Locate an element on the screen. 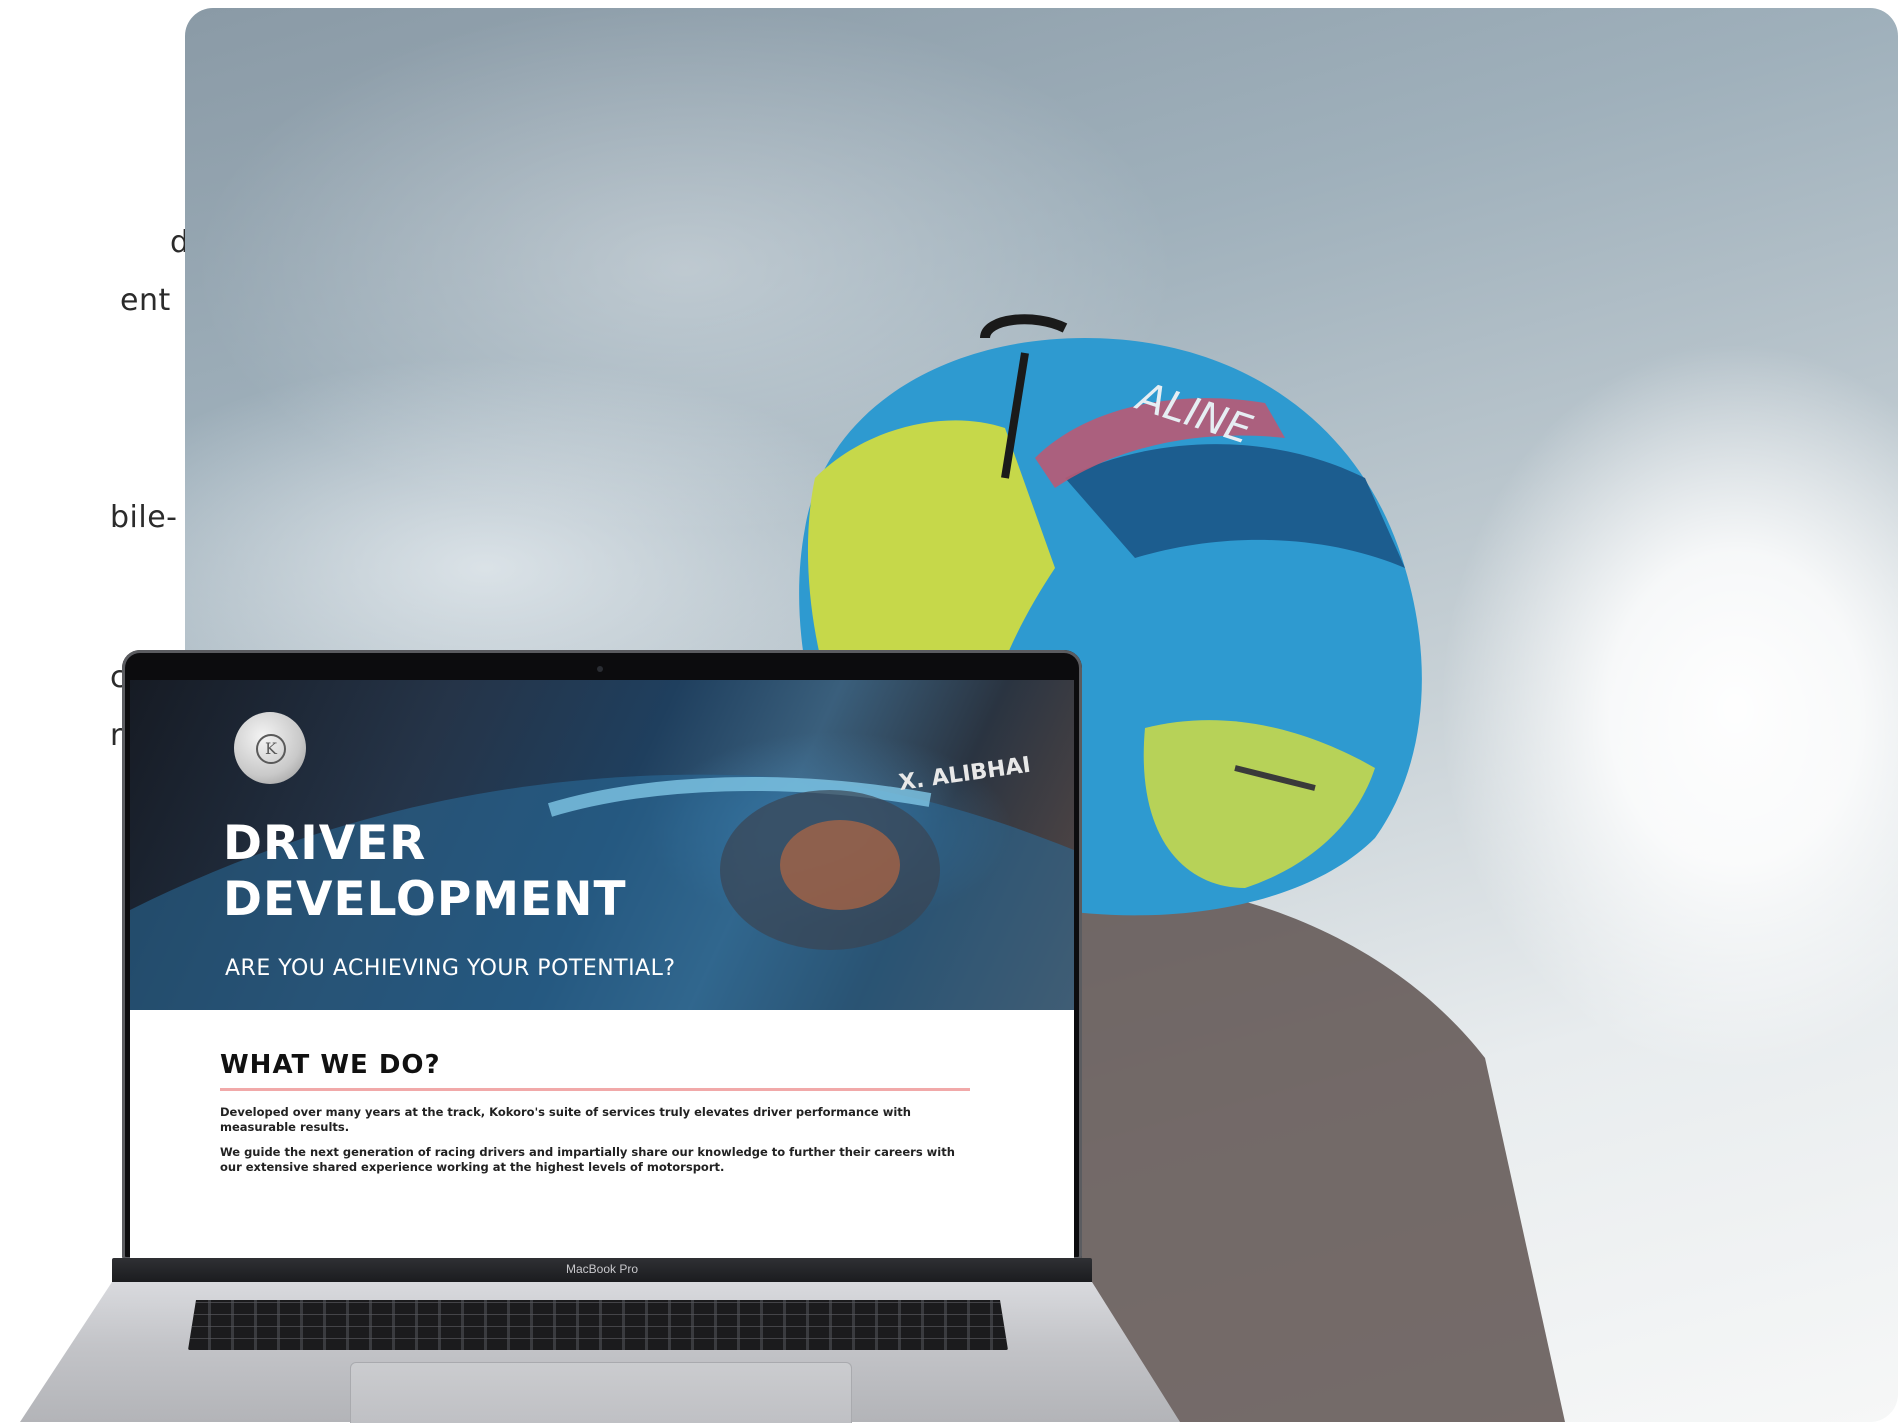 This screenshot has height=1423, width=1898. left-text-column: d ent bile- ces n the is located at coordinates (150, 489).